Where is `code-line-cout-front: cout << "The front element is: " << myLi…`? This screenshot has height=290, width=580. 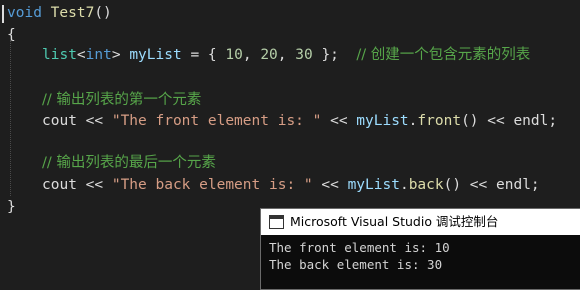 code-line-cout-front: cout << "The front element is: " << myLi… is located at coordinates (299, 121).